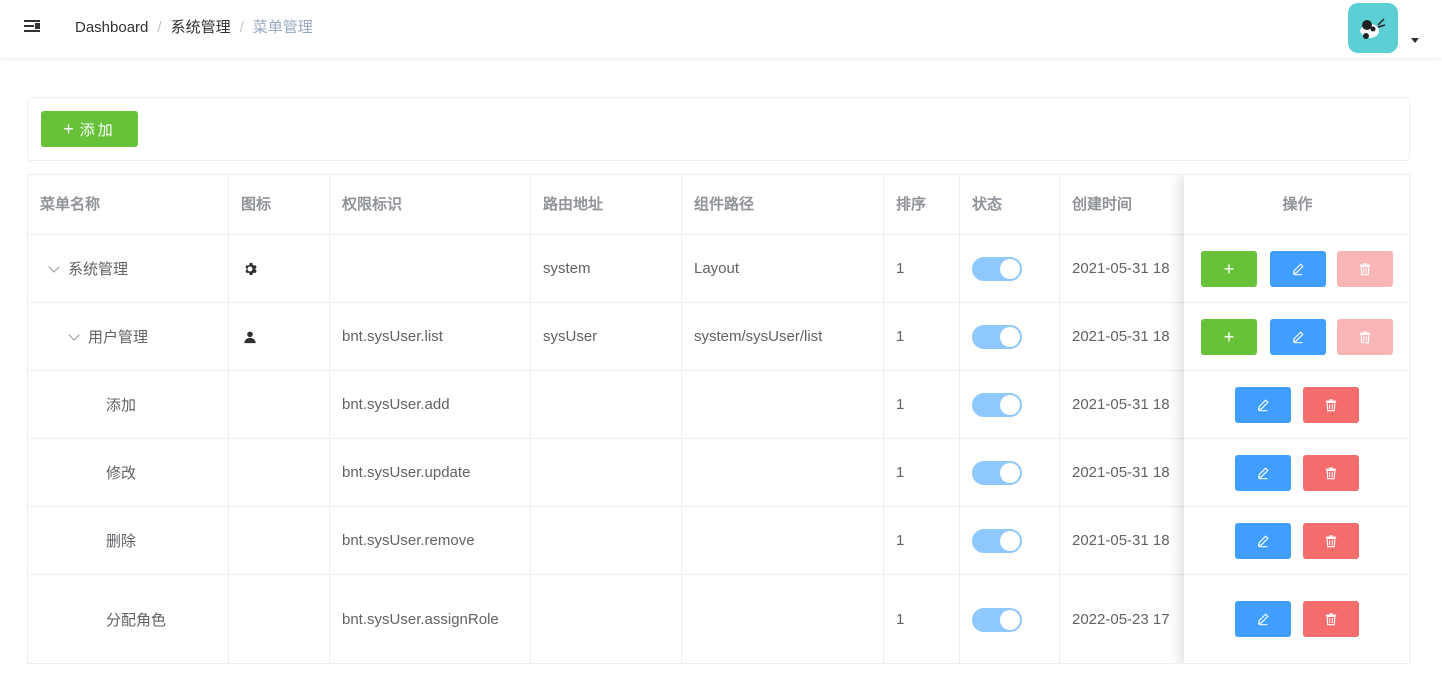 Image resolution: width=1442 pixels, height=679 pixels. What do you see at coordinates (250, 337) in the screenshot?
I see `user-icon` at bounding box center [250, 337].